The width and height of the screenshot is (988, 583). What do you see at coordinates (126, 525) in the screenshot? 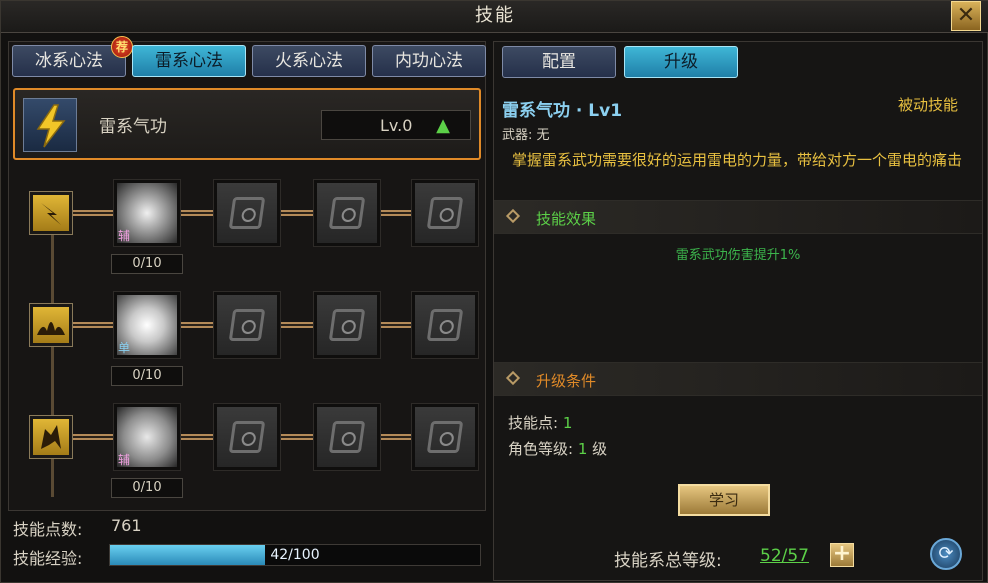
I see `skill-points-value: 761` at bounding box center [126, 525].